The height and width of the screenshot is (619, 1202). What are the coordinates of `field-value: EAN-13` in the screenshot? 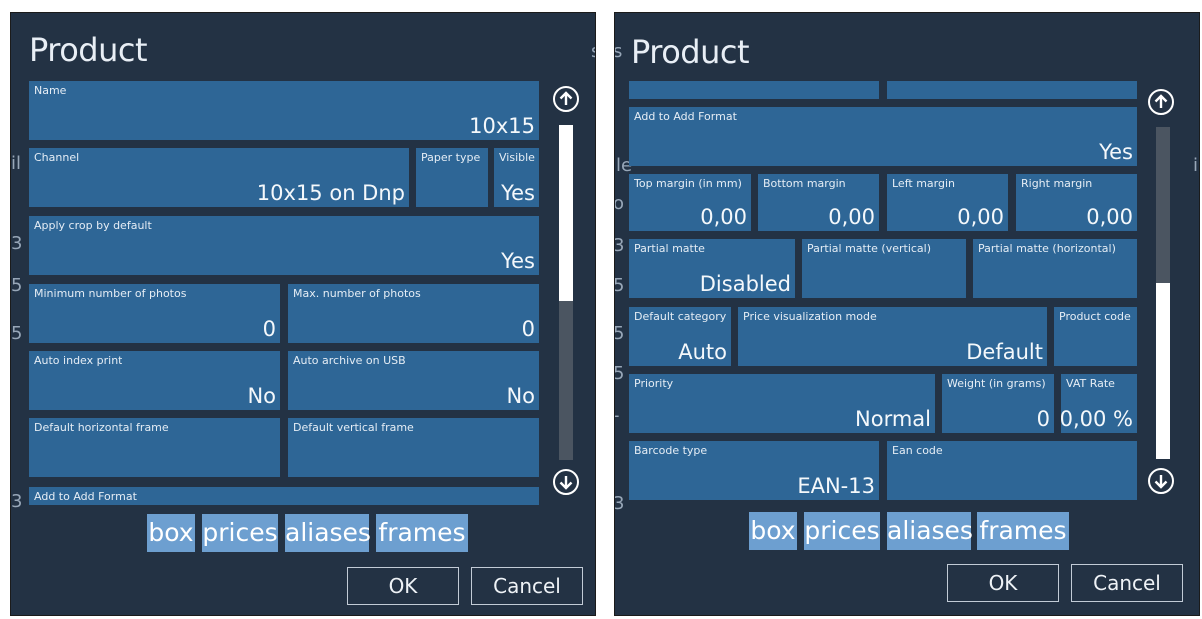 It's located at (836, 486).